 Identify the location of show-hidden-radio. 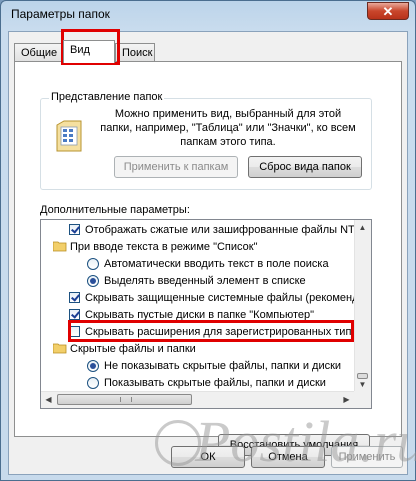
(93, 383).